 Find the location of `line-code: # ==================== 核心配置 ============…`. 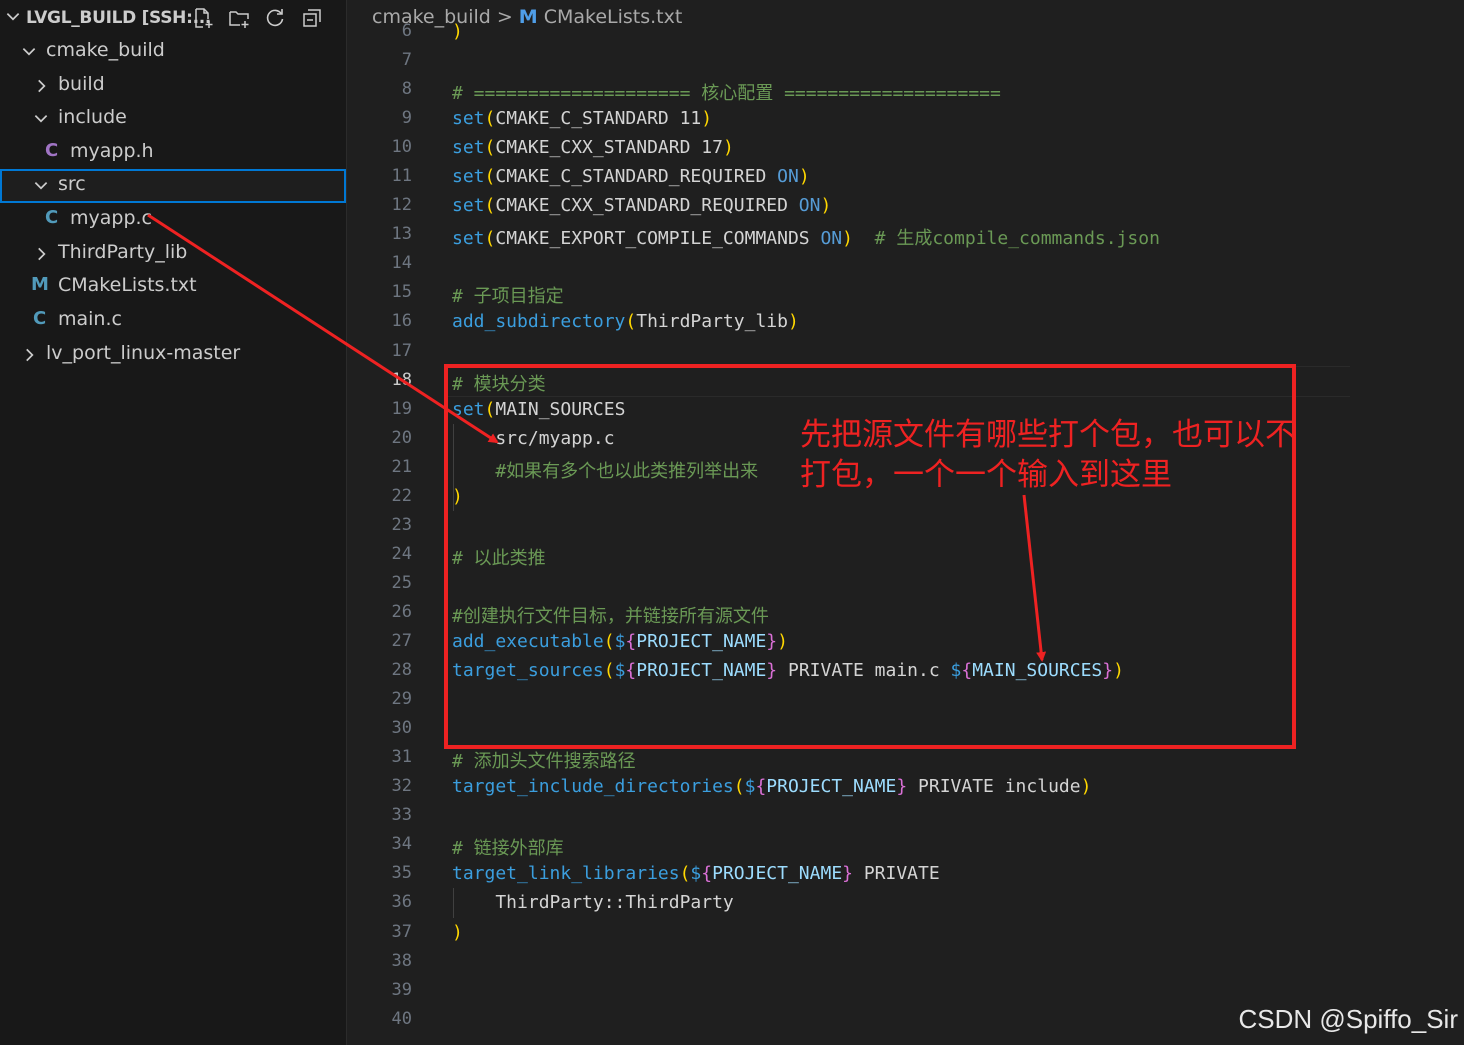

line-code: # ==================== 核心配置 ============… is located at coordinates (726, 92).